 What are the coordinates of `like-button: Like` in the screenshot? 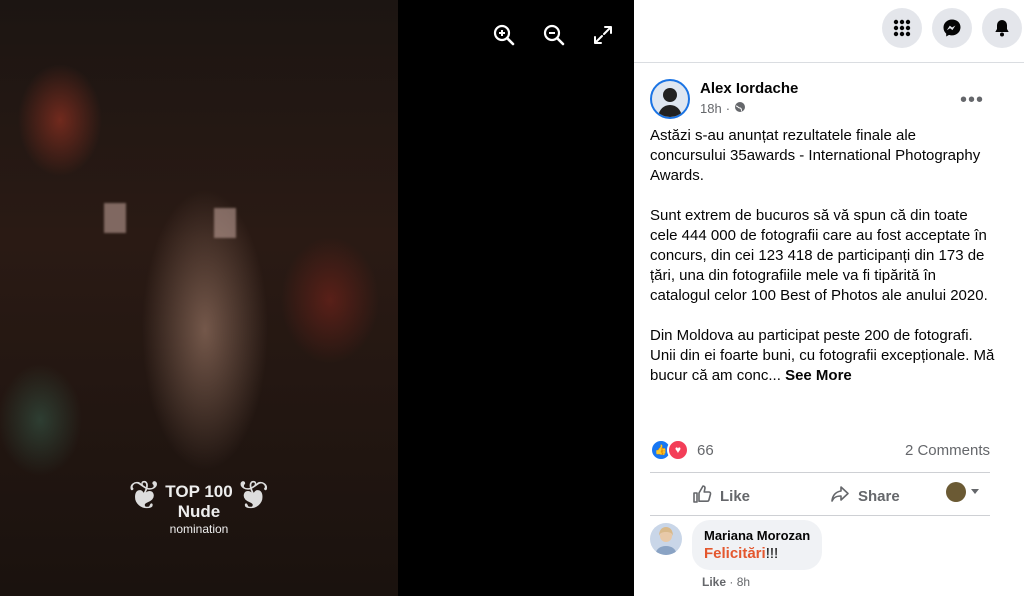 It's located at (721, 496).